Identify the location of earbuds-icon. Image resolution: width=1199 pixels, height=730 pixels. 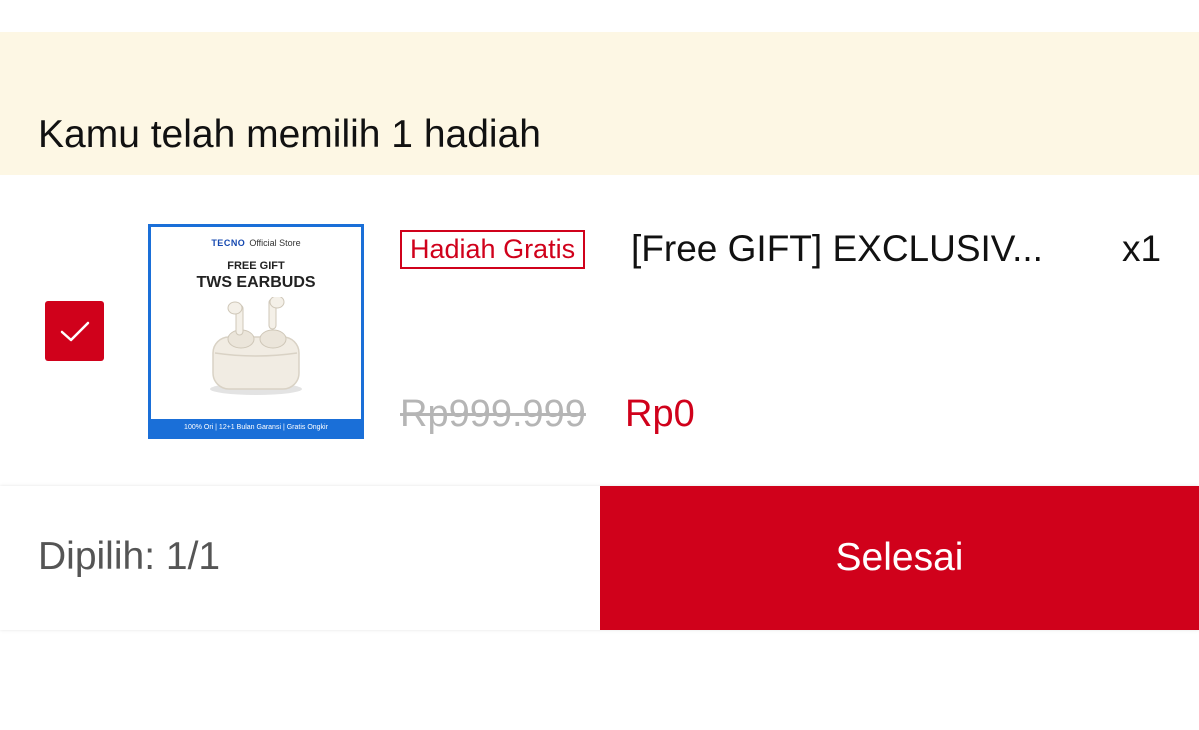
(256, 346).